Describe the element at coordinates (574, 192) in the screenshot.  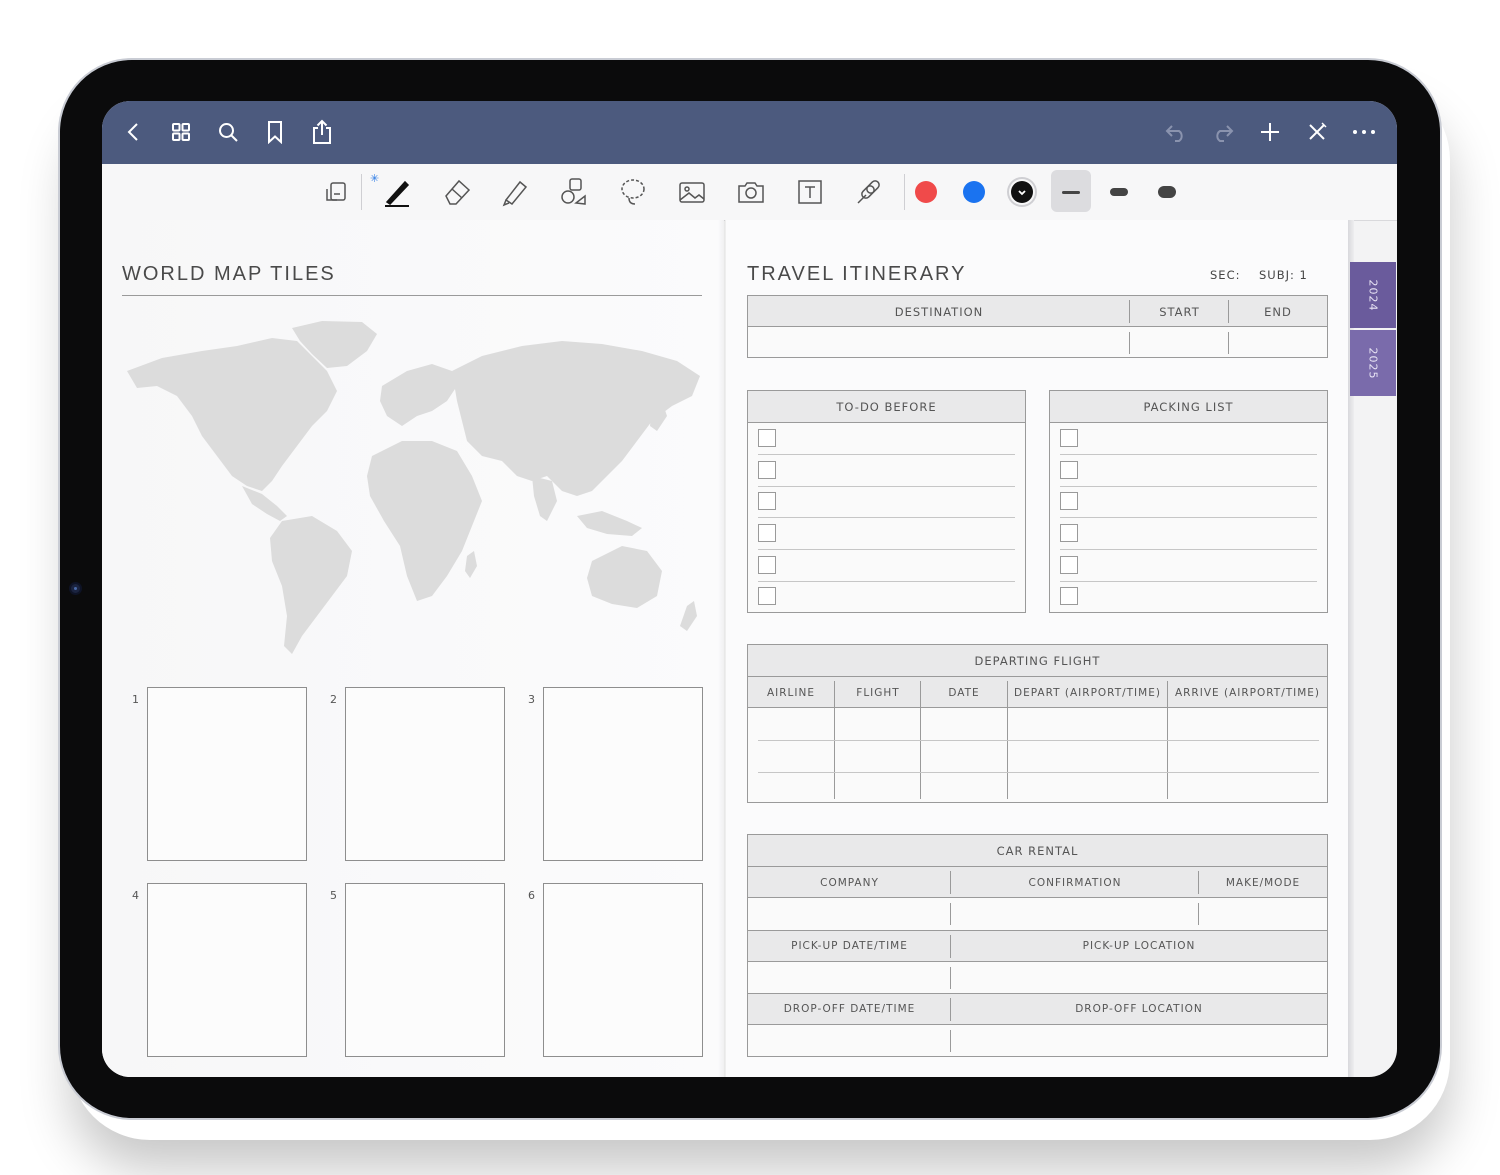
I see `shapes-icon` at that location.